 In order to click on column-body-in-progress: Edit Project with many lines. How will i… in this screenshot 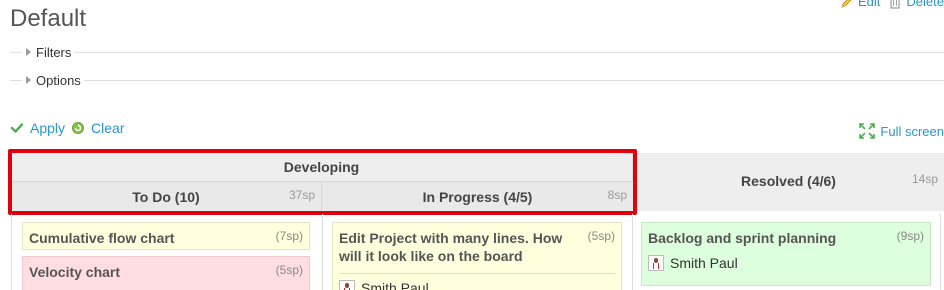, I will do `click(477, 252)`.